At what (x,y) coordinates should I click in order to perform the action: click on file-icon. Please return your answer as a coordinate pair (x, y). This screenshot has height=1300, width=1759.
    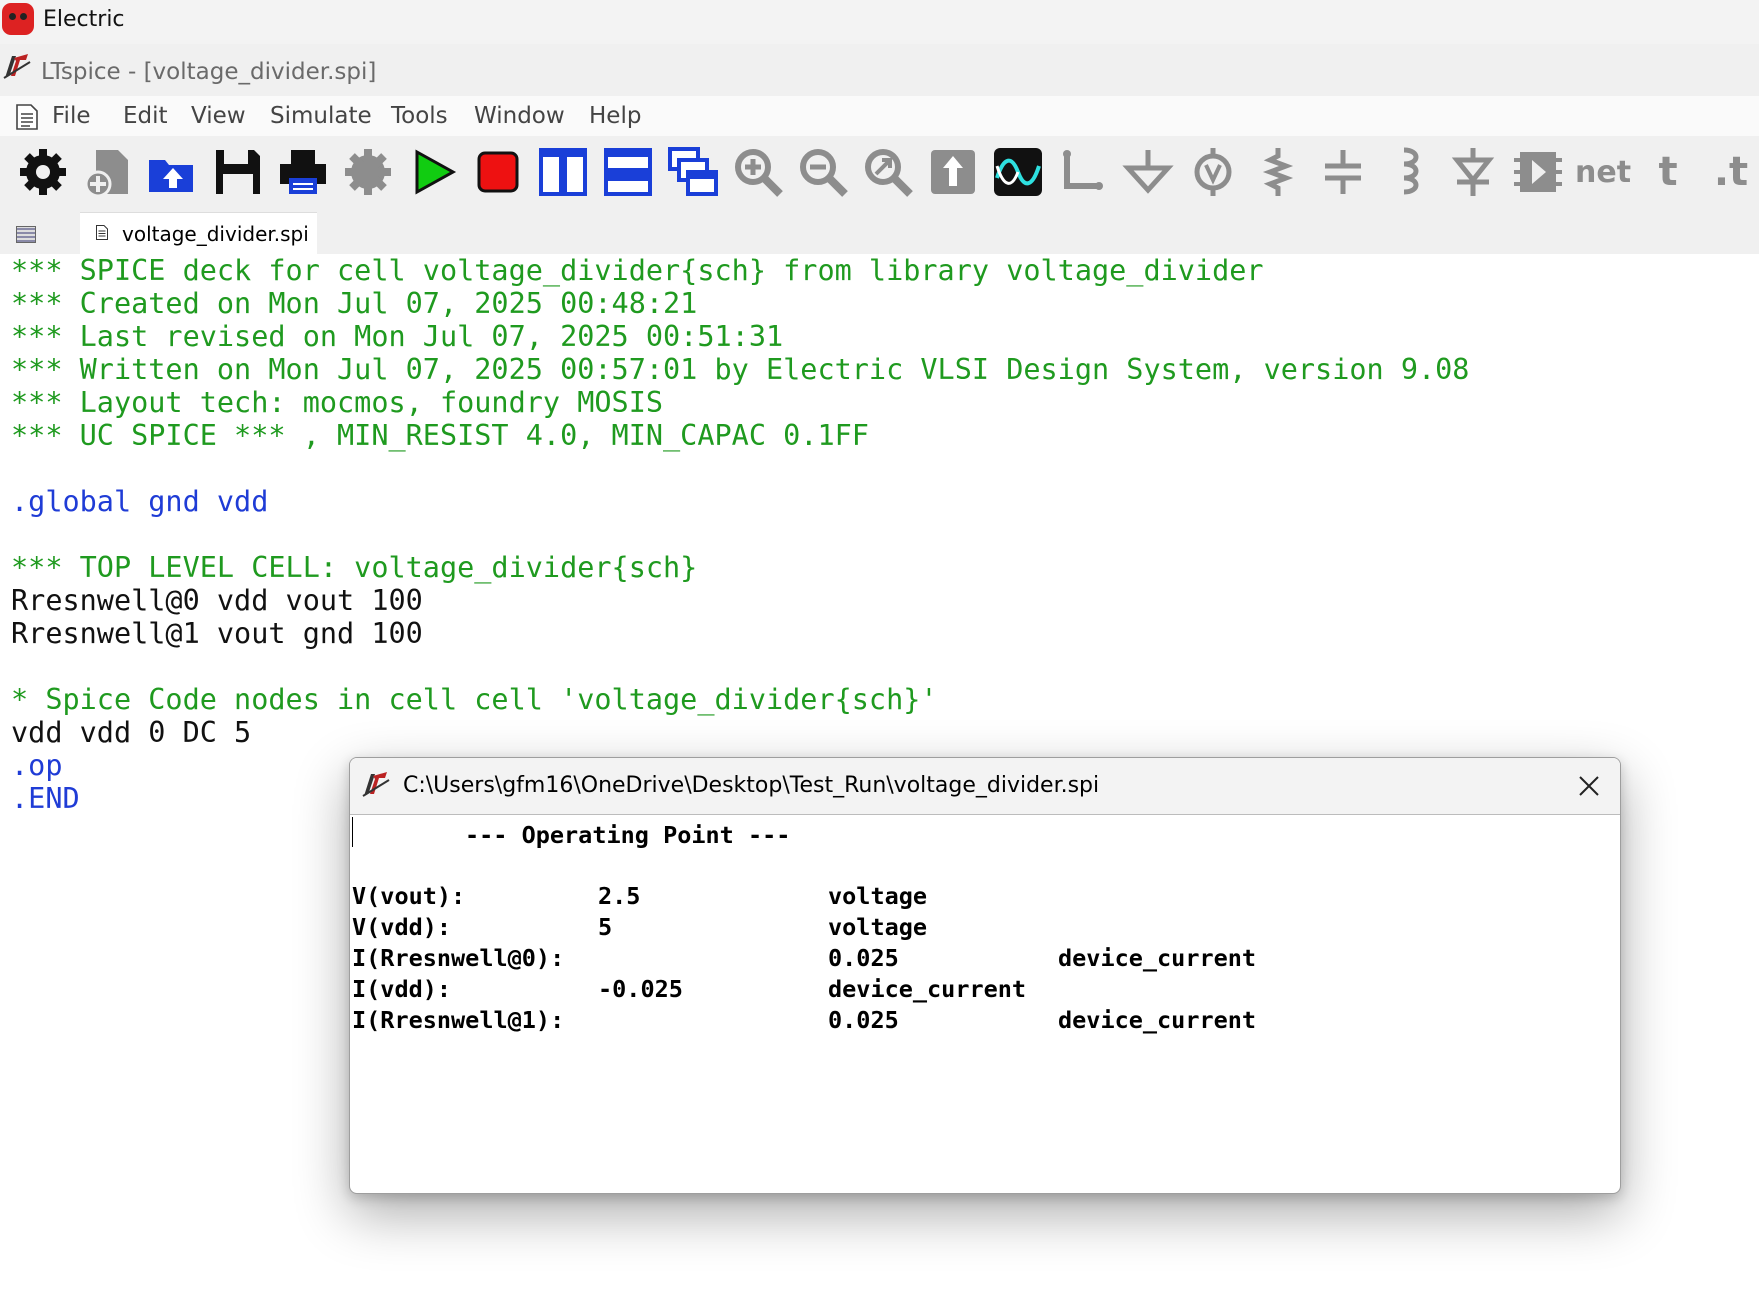
    Looking at the image, I should click on (102, 232).